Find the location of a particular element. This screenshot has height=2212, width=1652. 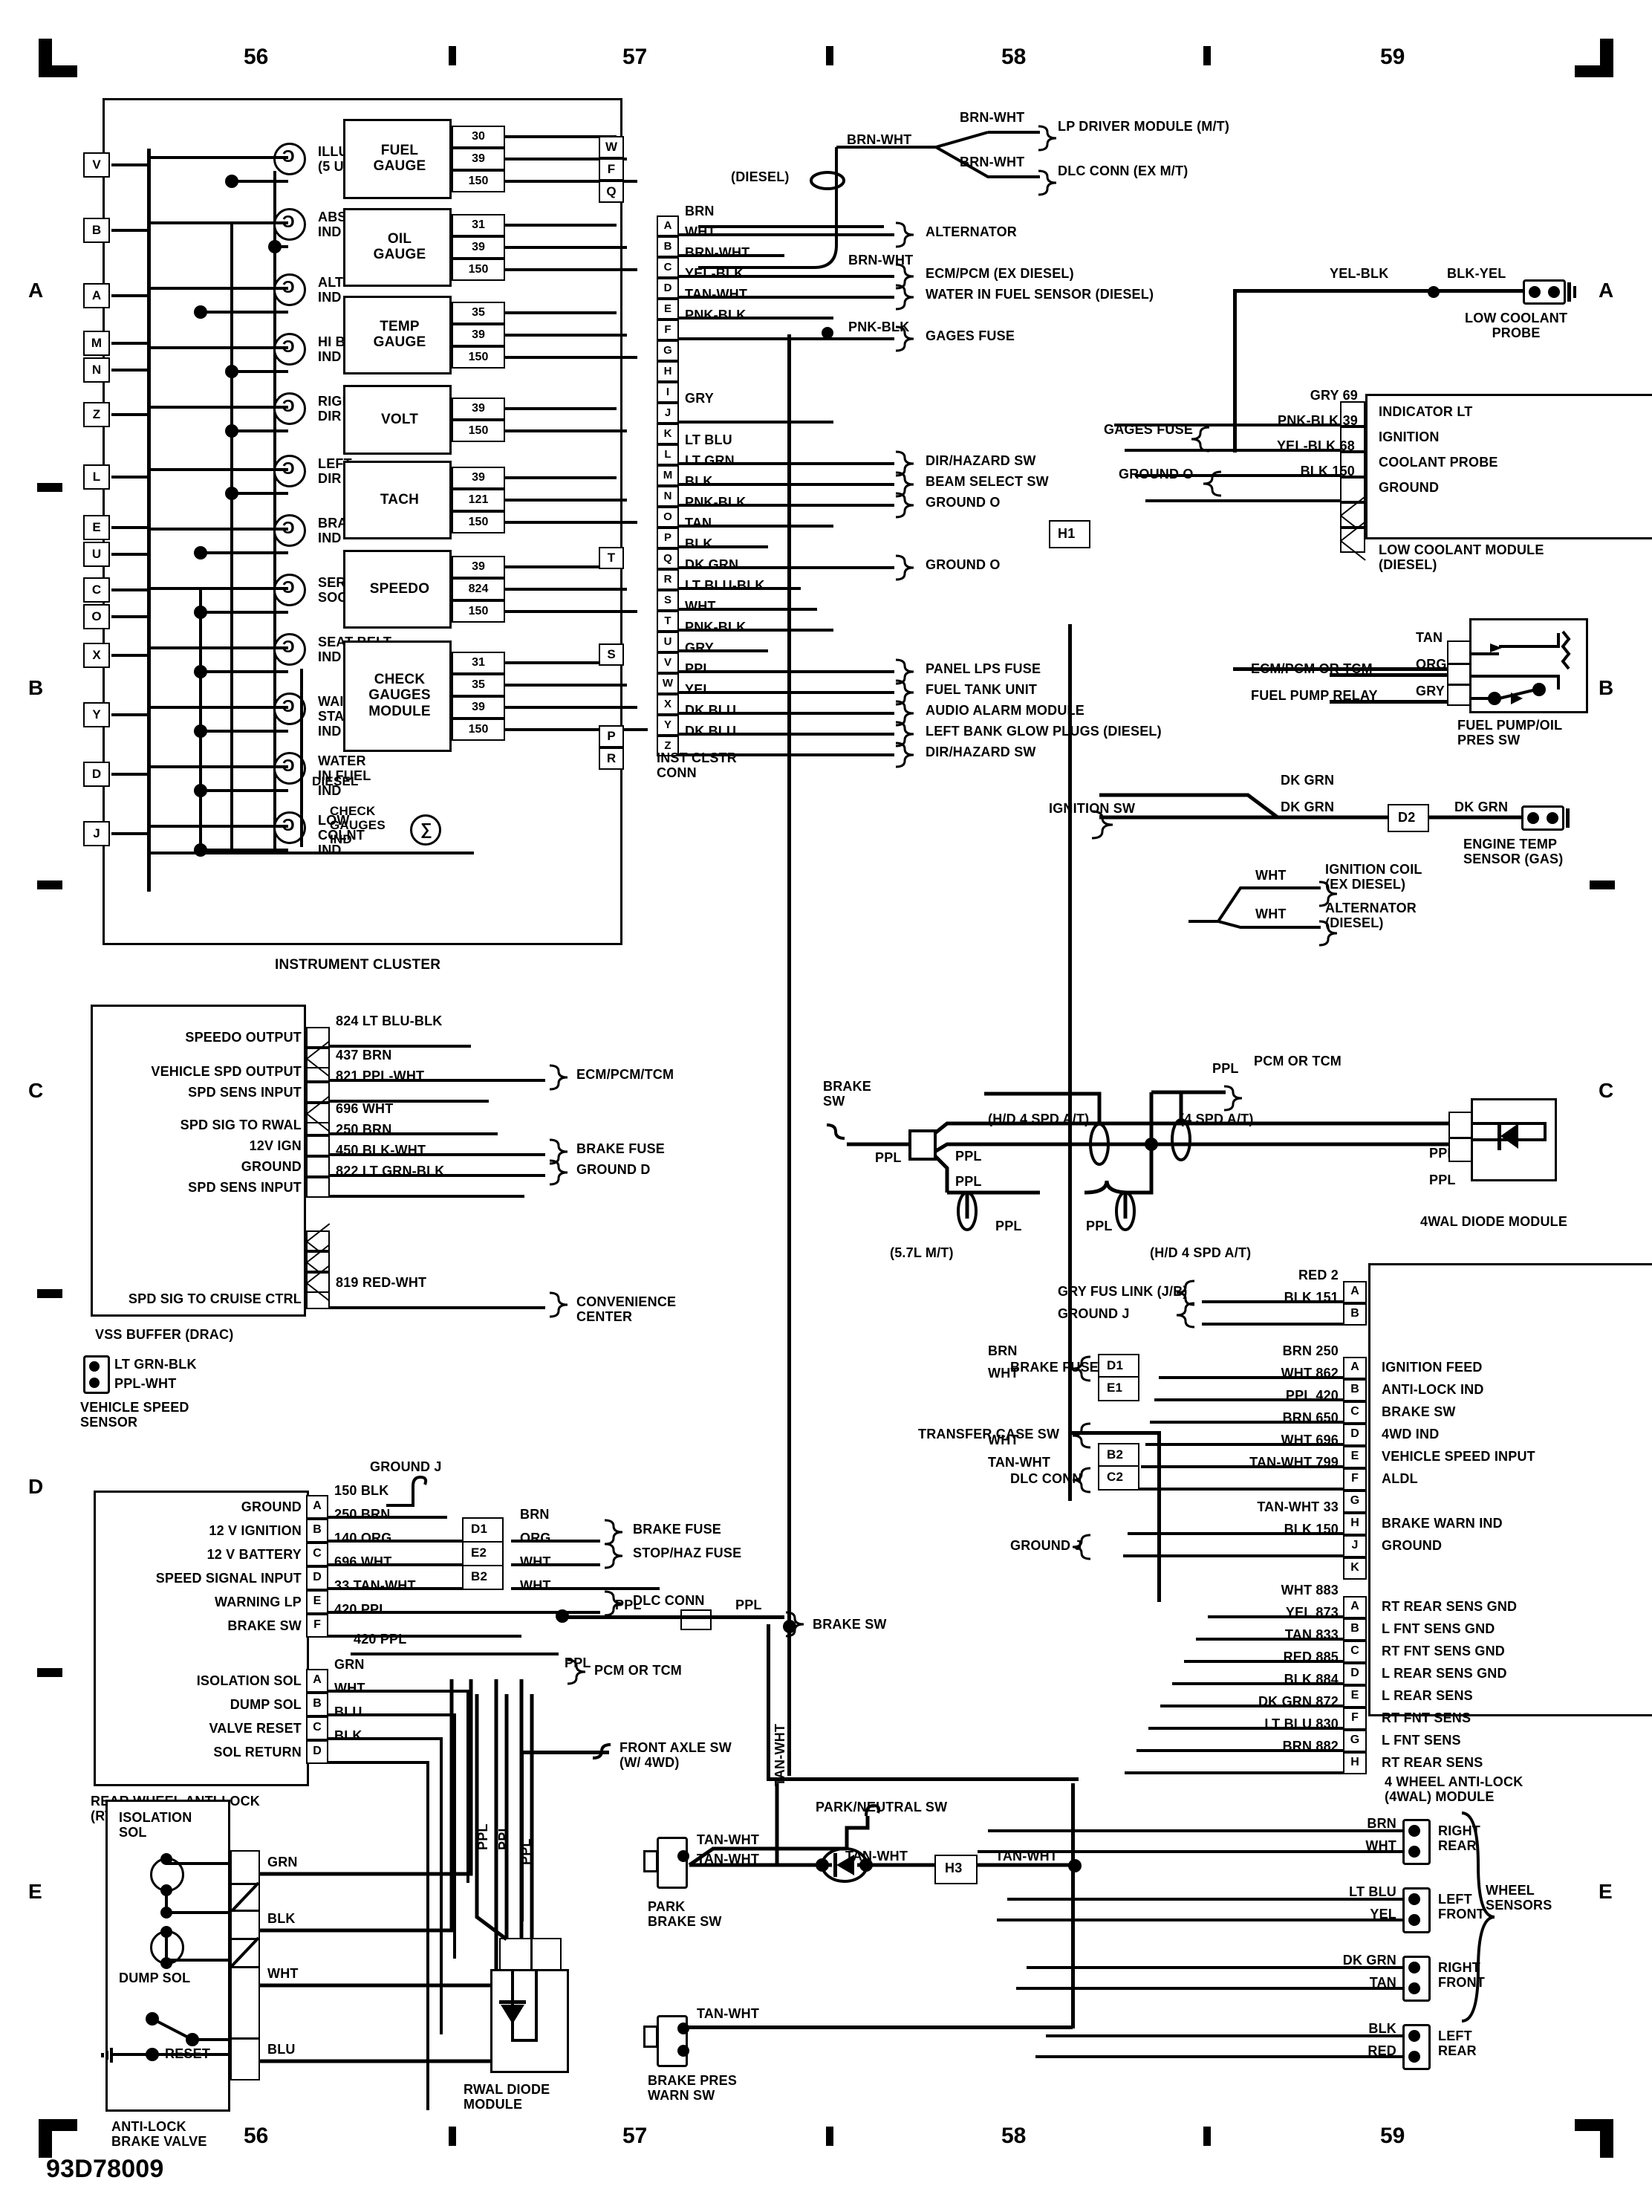

vss-pin-label-7: SPD SENS INPUT is located at coordinates (245, 1187).